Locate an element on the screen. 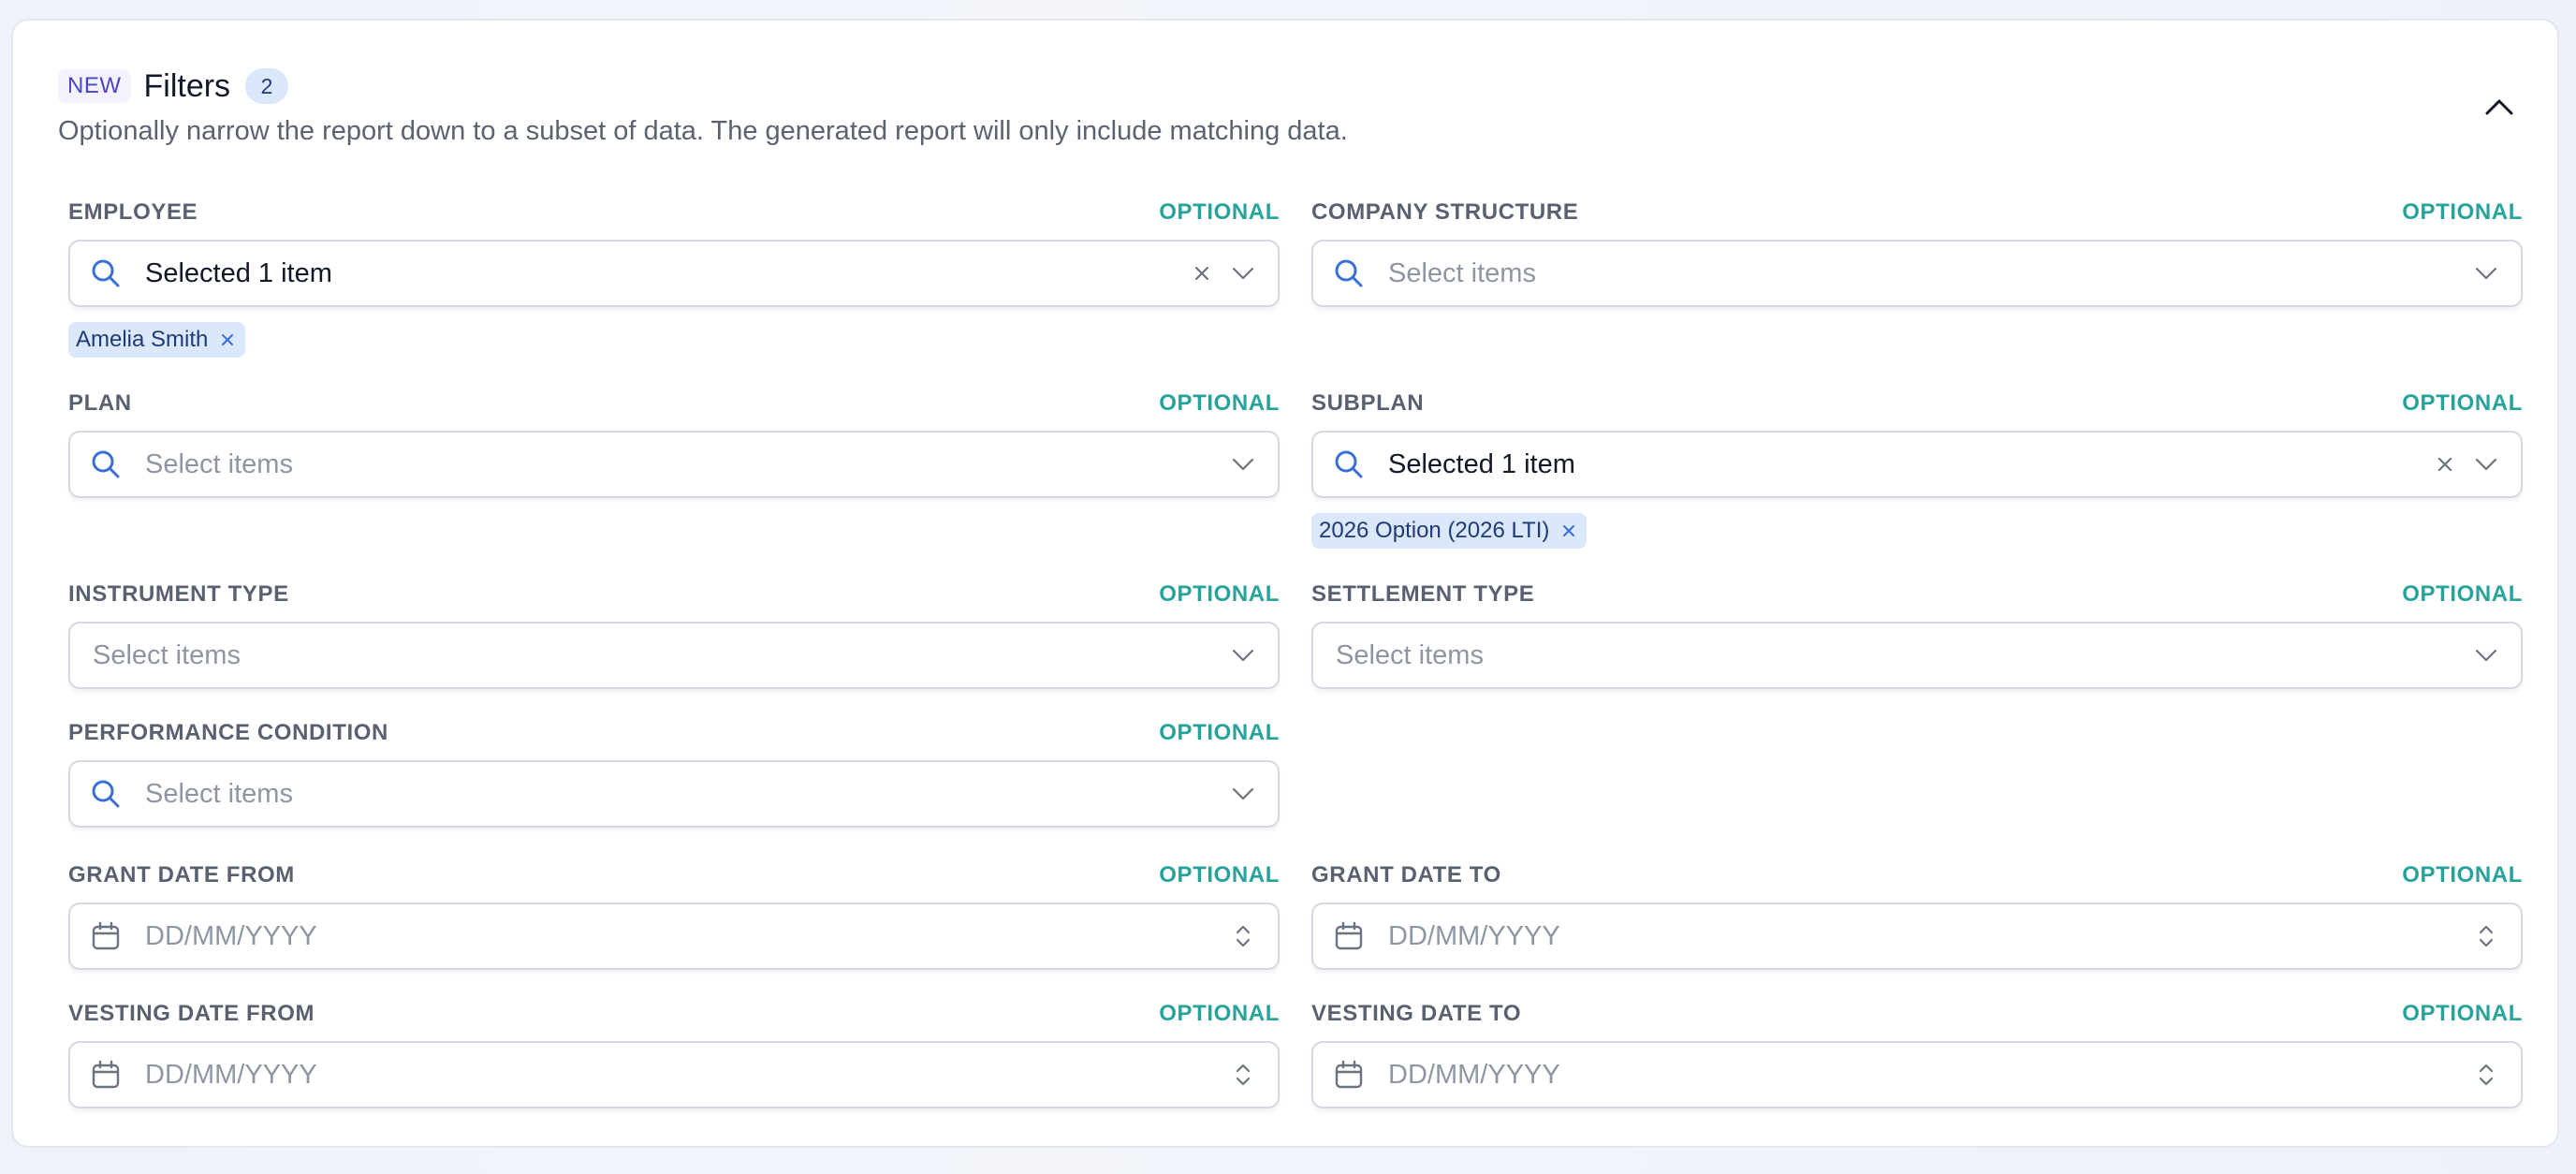 The height and width of the screenshot is (1174, 2576). vesting-date-to-label: VESTING DATE TO is located at coordinates (1416, 1013).